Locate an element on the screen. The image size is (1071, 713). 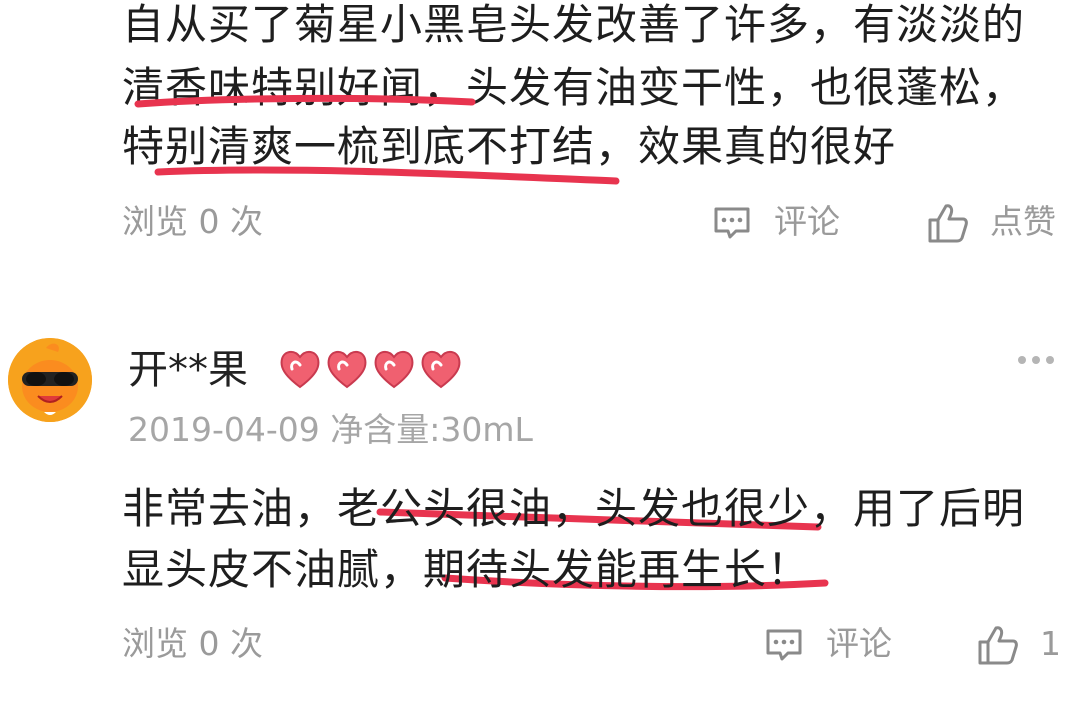
review-text-line: 非常去油，老公头很油，头发也很少，用了后明 is located at coordinates (574, 508).